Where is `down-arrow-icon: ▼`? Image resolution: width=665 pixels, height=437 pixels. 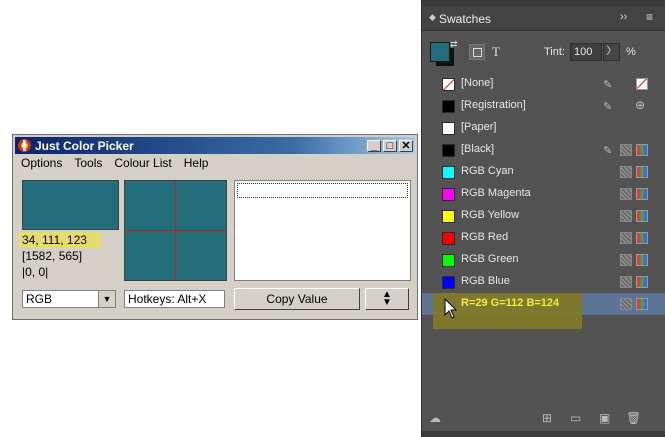 down-arrow-icon: ▼ is located at coordinates (387, 302).